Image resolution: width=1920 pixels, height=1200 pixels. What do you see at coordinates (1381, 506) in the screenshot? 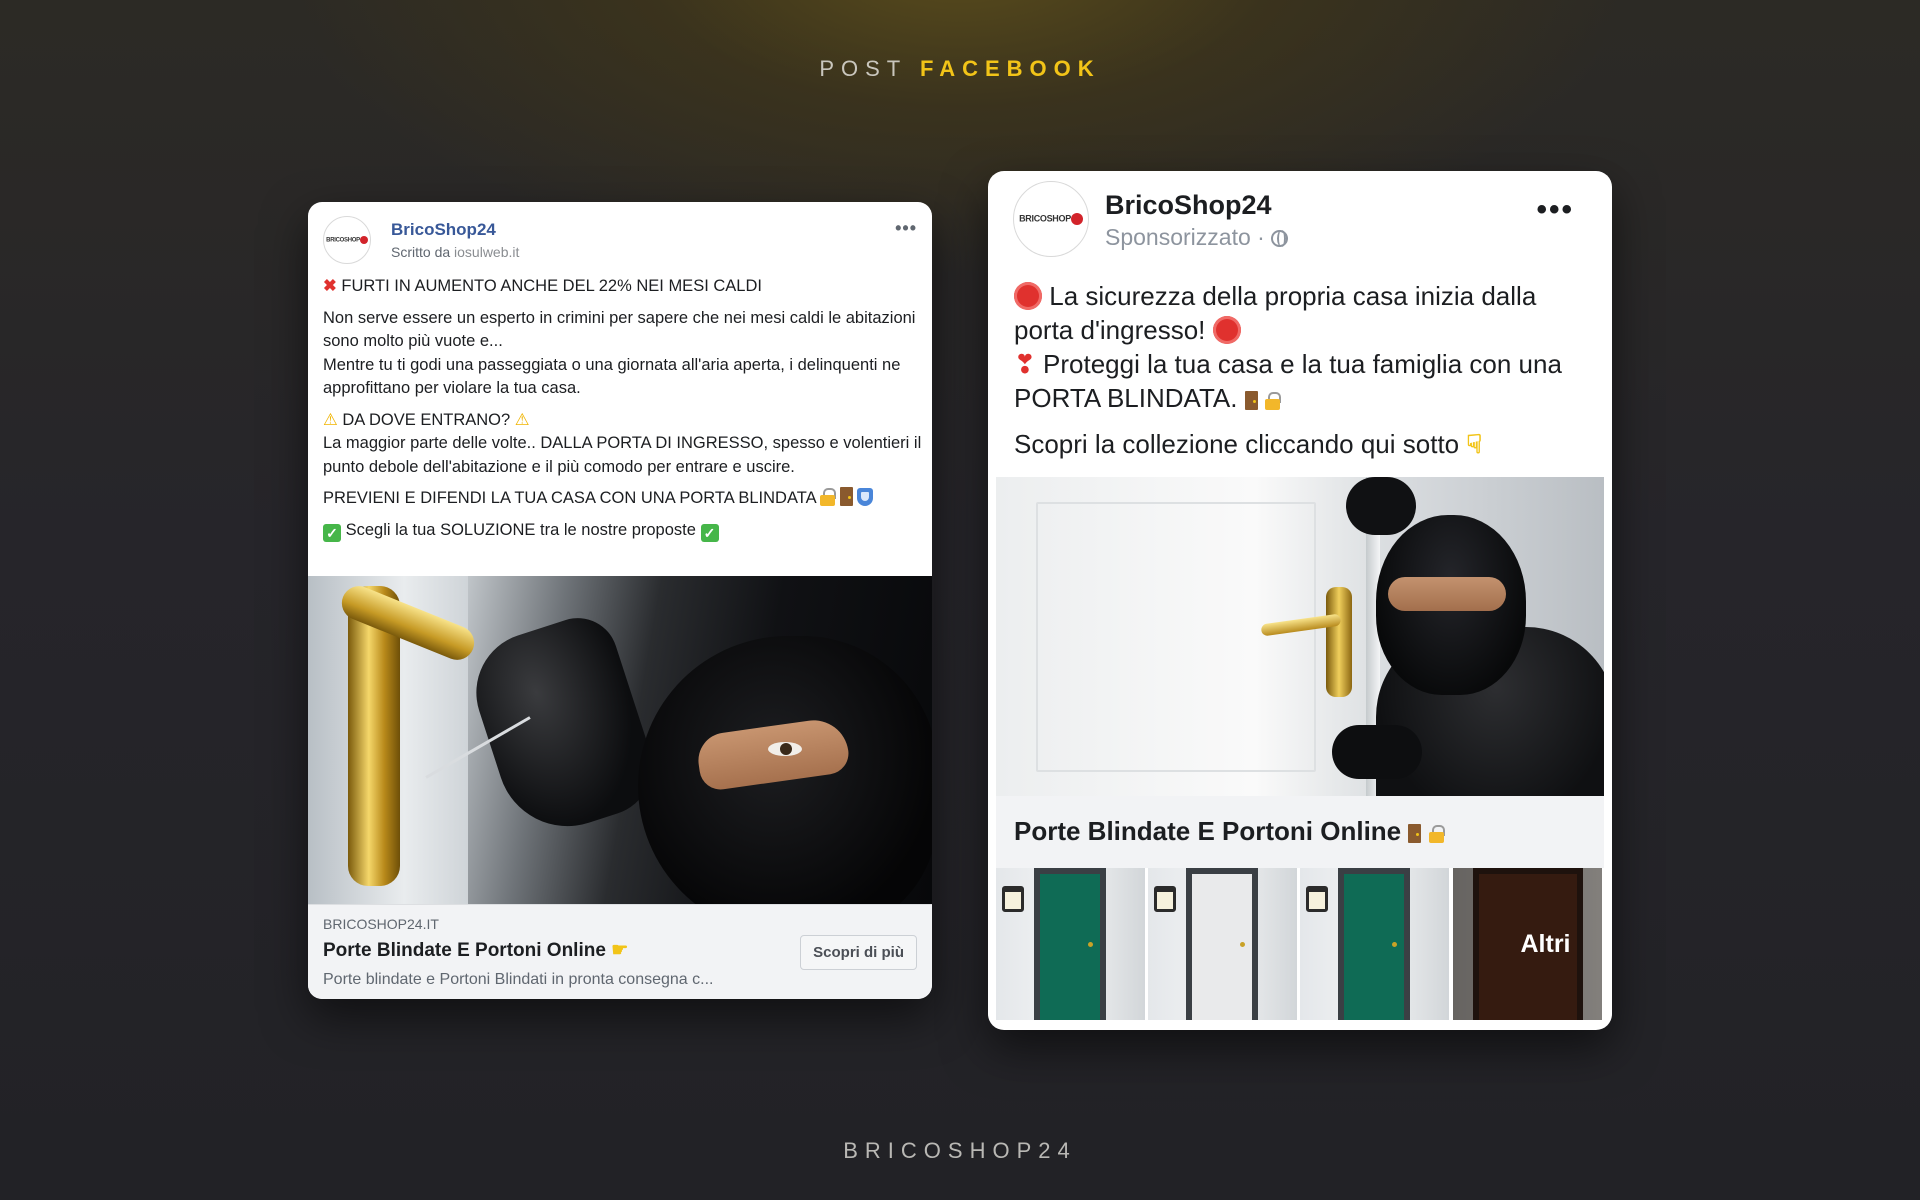
I see `glove-top-shape` at bounding box center [1381, 506].